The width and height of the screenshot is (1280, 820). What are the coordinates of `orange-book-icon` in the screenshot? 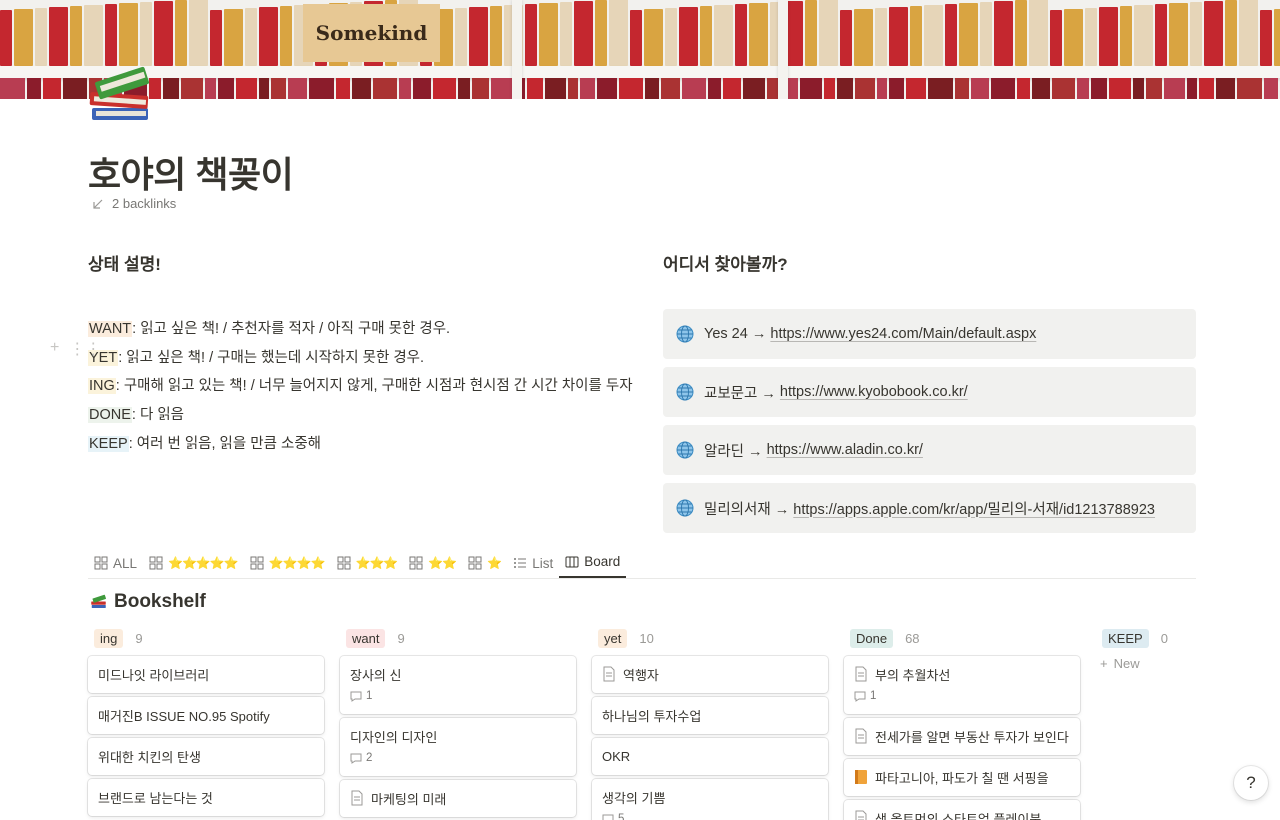 It's located at (861, 777).